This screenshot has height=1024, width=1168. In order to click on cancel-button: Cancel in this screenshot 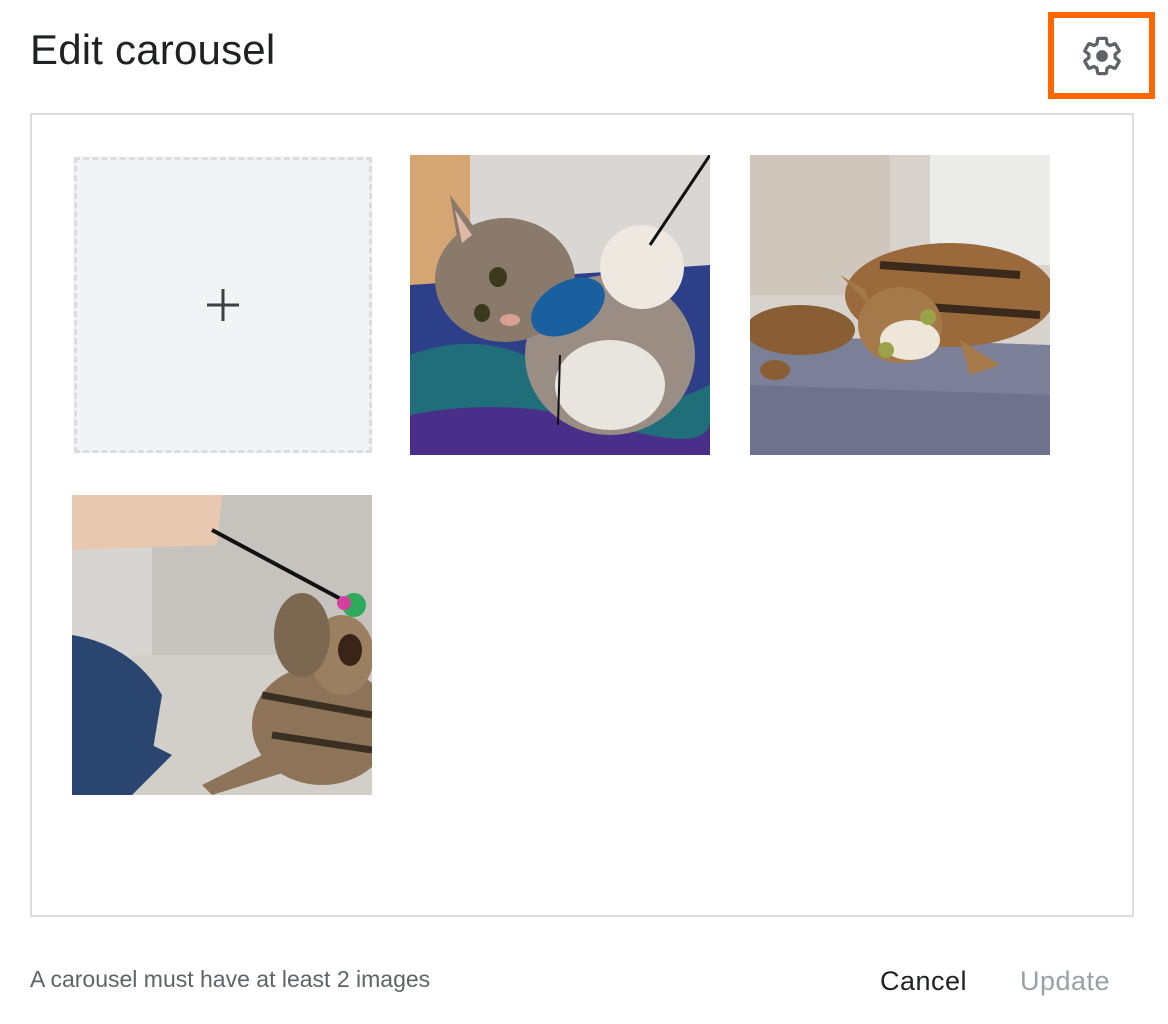, I will do `click(923, 981)`.